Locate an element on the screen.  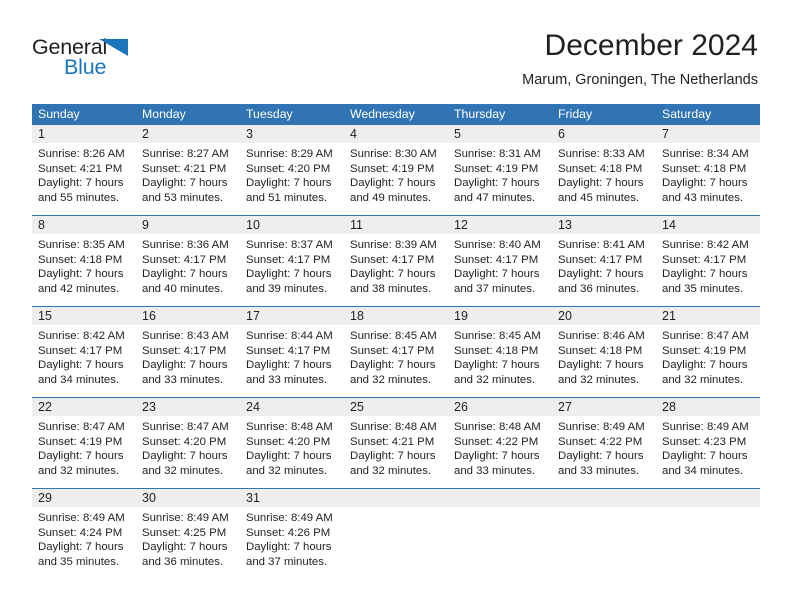
day-number: 11 is located at coordinates (396, 225).